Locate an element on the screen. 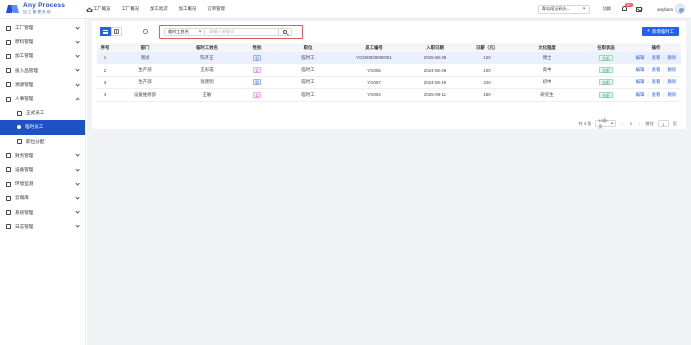  cell-department: 设备维修部 is located at coordinates (145, 94).